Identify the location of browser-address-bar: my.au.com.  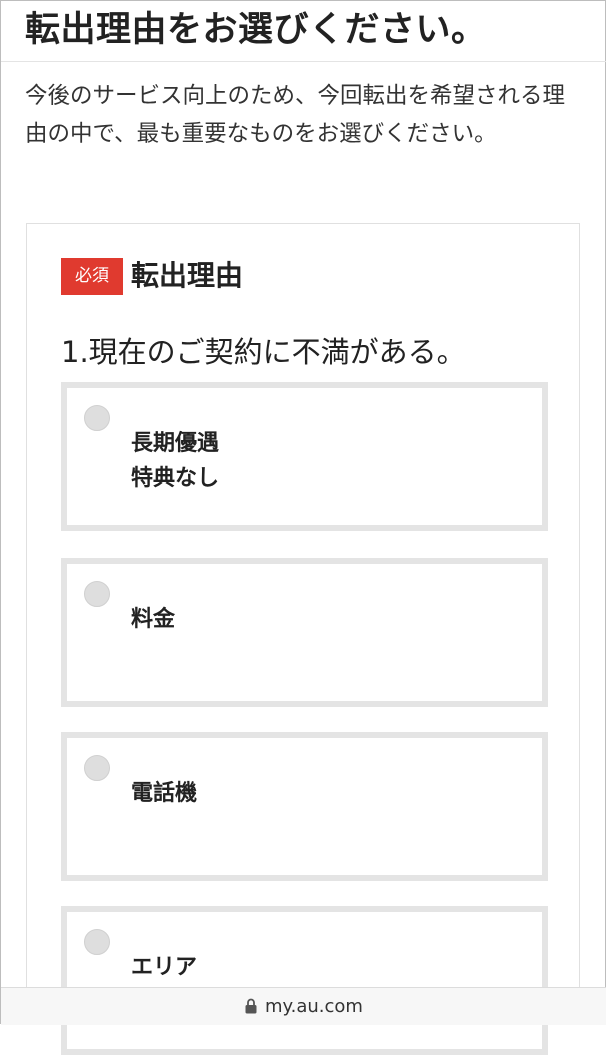
(303, 1006).